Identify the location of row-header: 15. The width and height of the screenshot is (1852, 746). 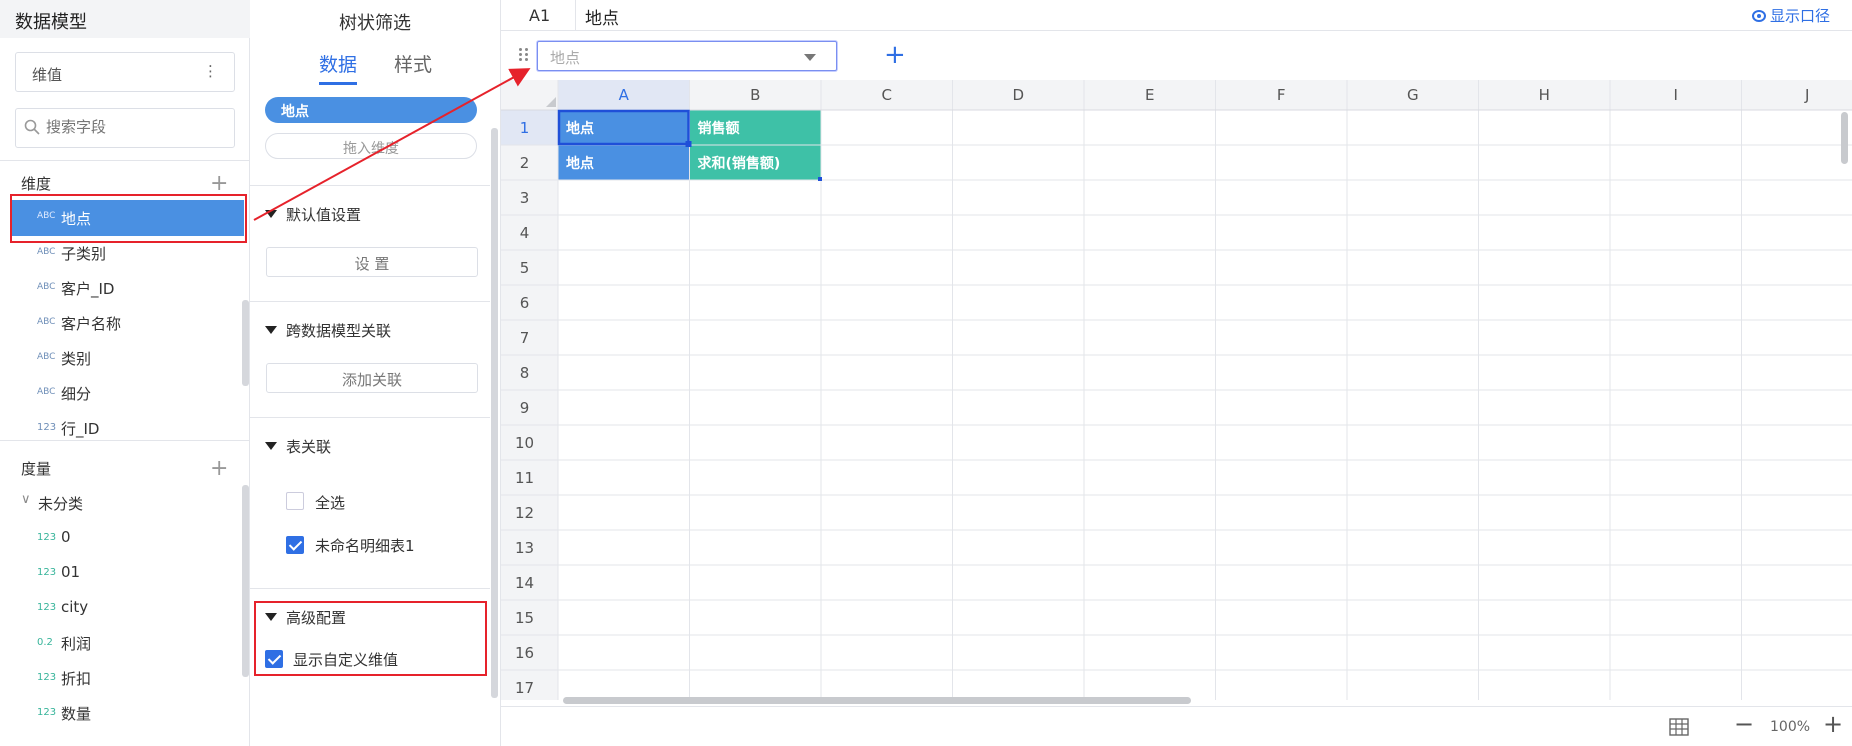
(524, 618).